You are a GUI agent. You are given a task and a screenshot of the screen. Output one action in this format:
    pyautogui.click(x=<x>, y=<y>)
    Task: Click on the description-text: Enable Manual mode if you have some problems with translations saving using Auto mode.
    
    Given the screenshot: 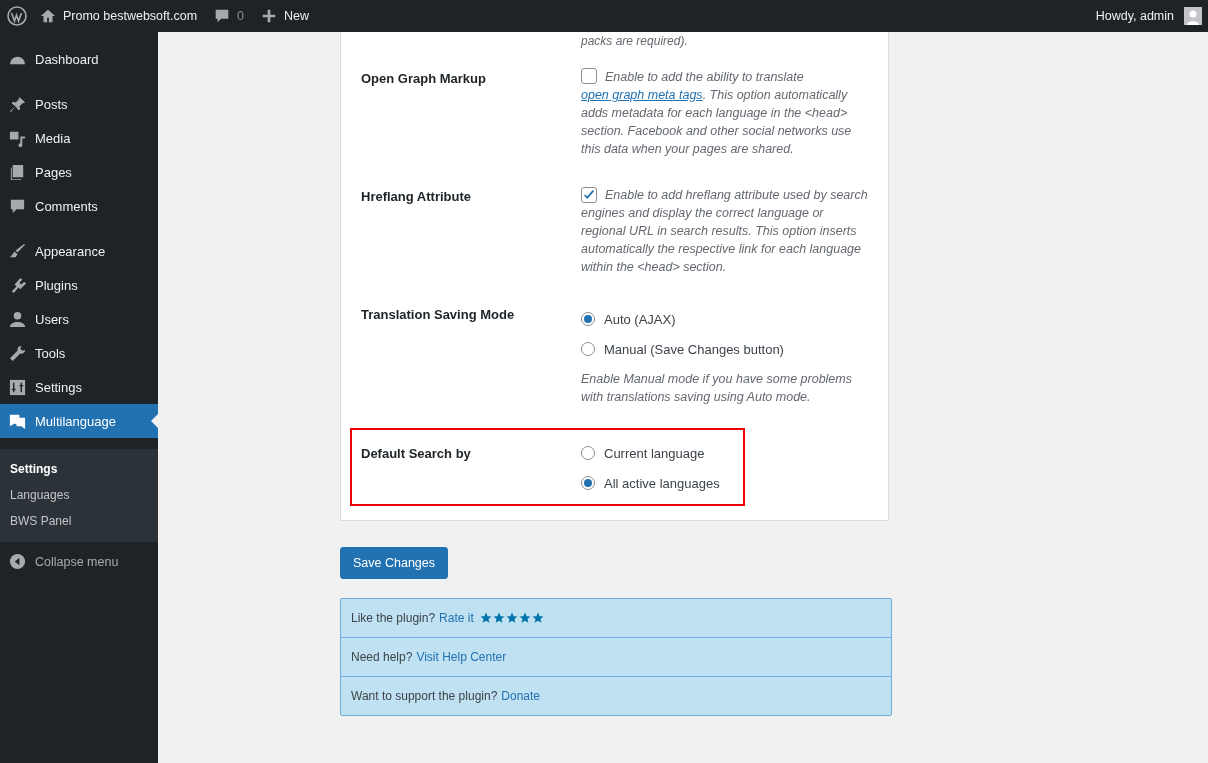 What is the action you would take?
    pyautogui.click(x=717, y=388)
    